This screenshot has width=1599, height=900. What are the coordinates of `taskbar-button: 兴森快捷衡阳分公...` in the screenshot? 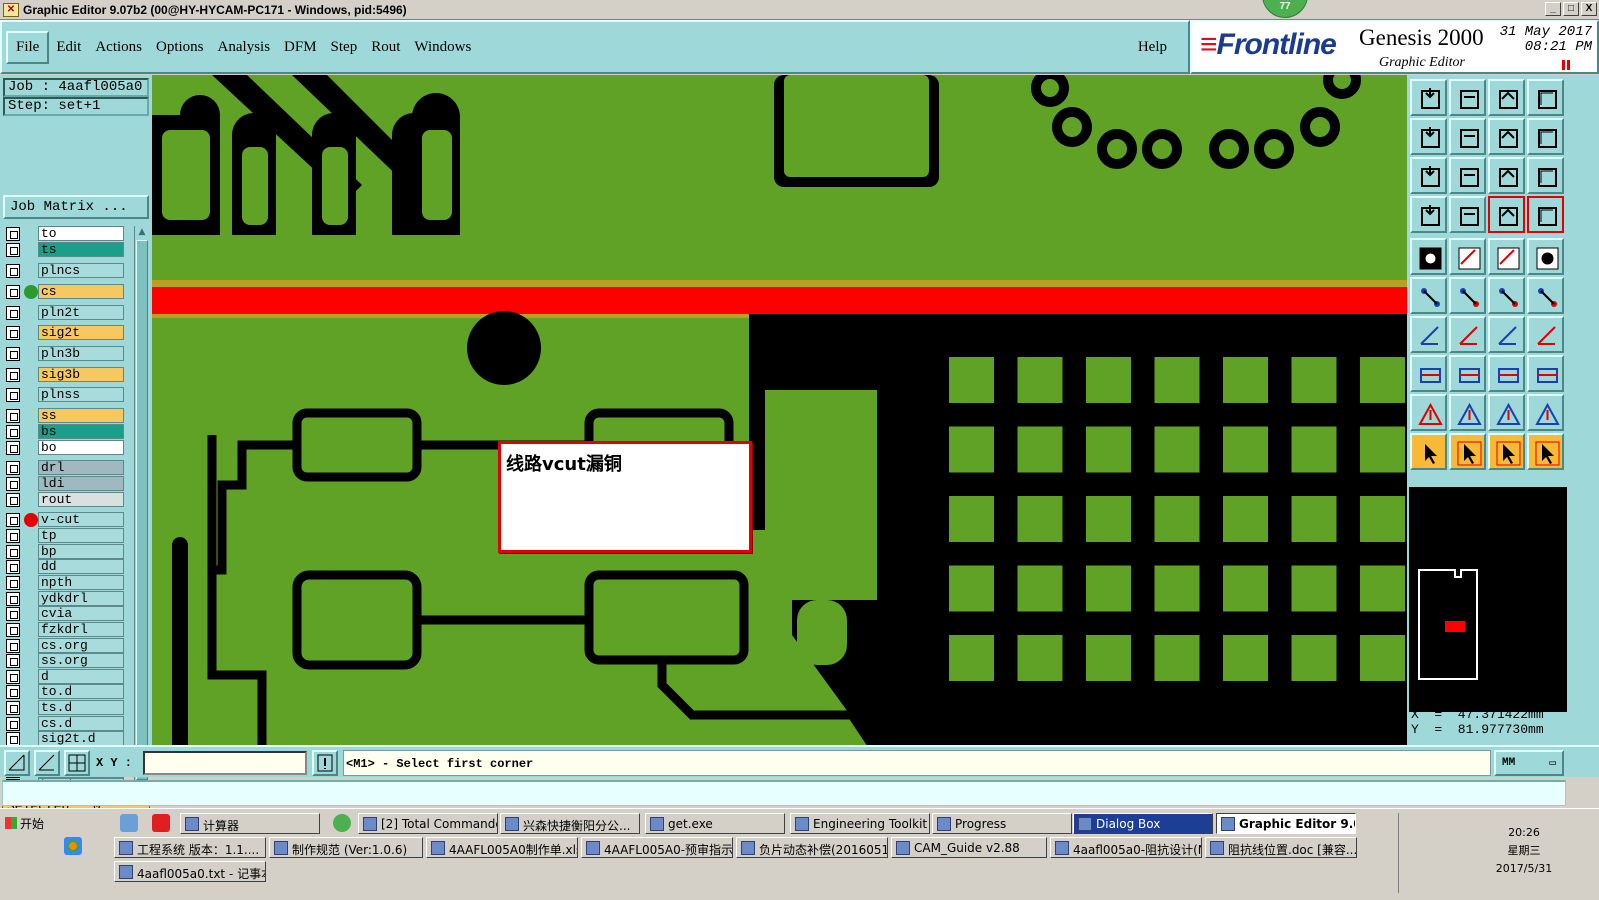 It's located at (570, 823).